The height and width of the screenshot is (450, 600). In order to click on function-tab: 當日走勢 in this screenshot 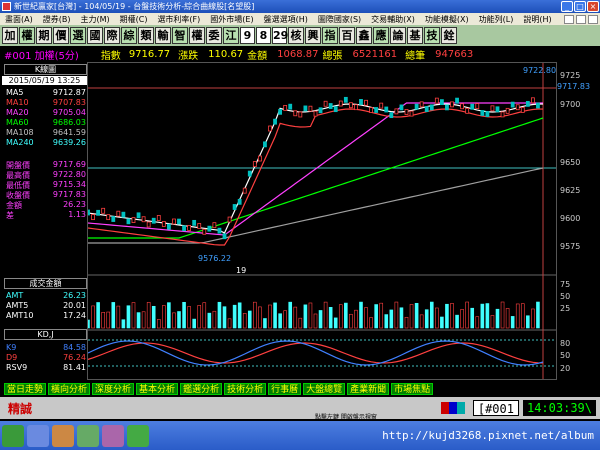, I will do `click(25, 388)`.